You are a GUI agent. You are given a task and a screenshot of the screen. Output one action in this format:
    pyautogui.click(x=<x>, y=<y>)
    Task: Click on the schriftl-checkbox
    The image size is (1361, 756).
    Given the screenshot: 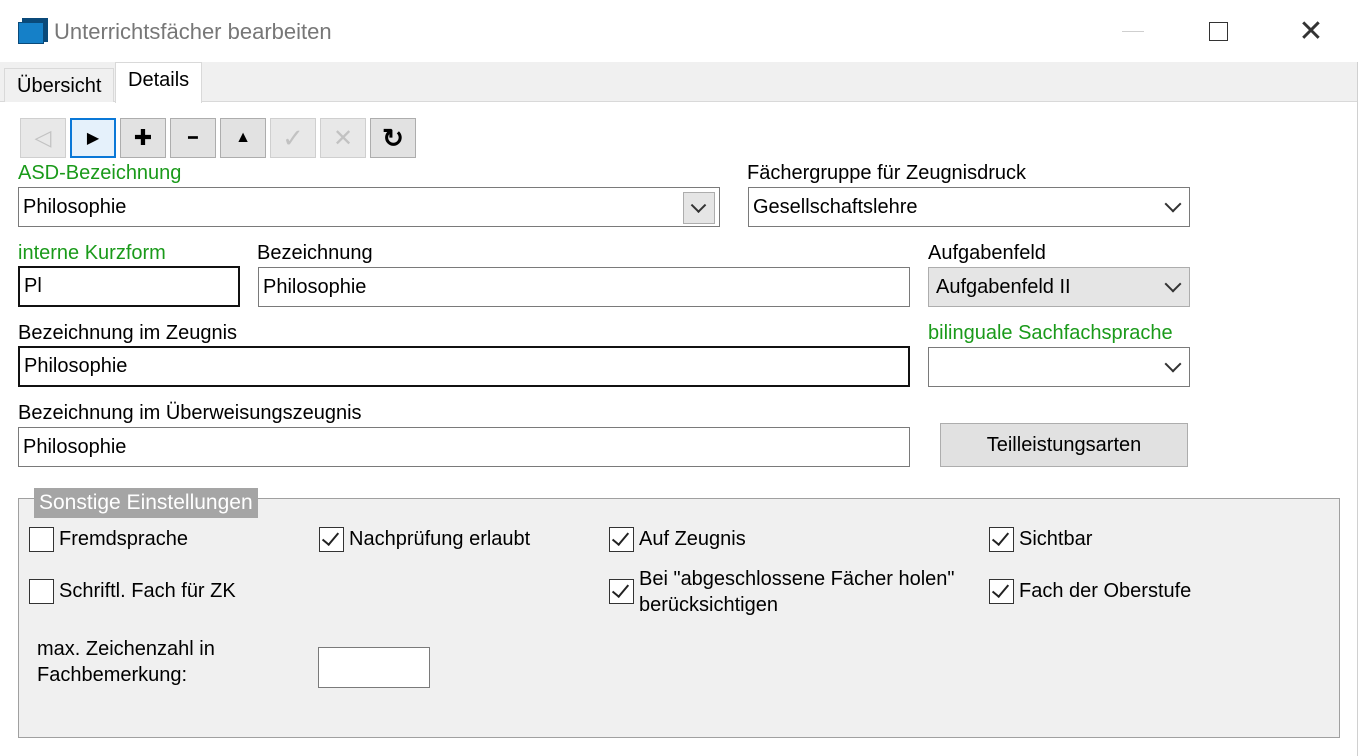 What is the action you would take?
    pyautogui.click(x=41, y=591)
    